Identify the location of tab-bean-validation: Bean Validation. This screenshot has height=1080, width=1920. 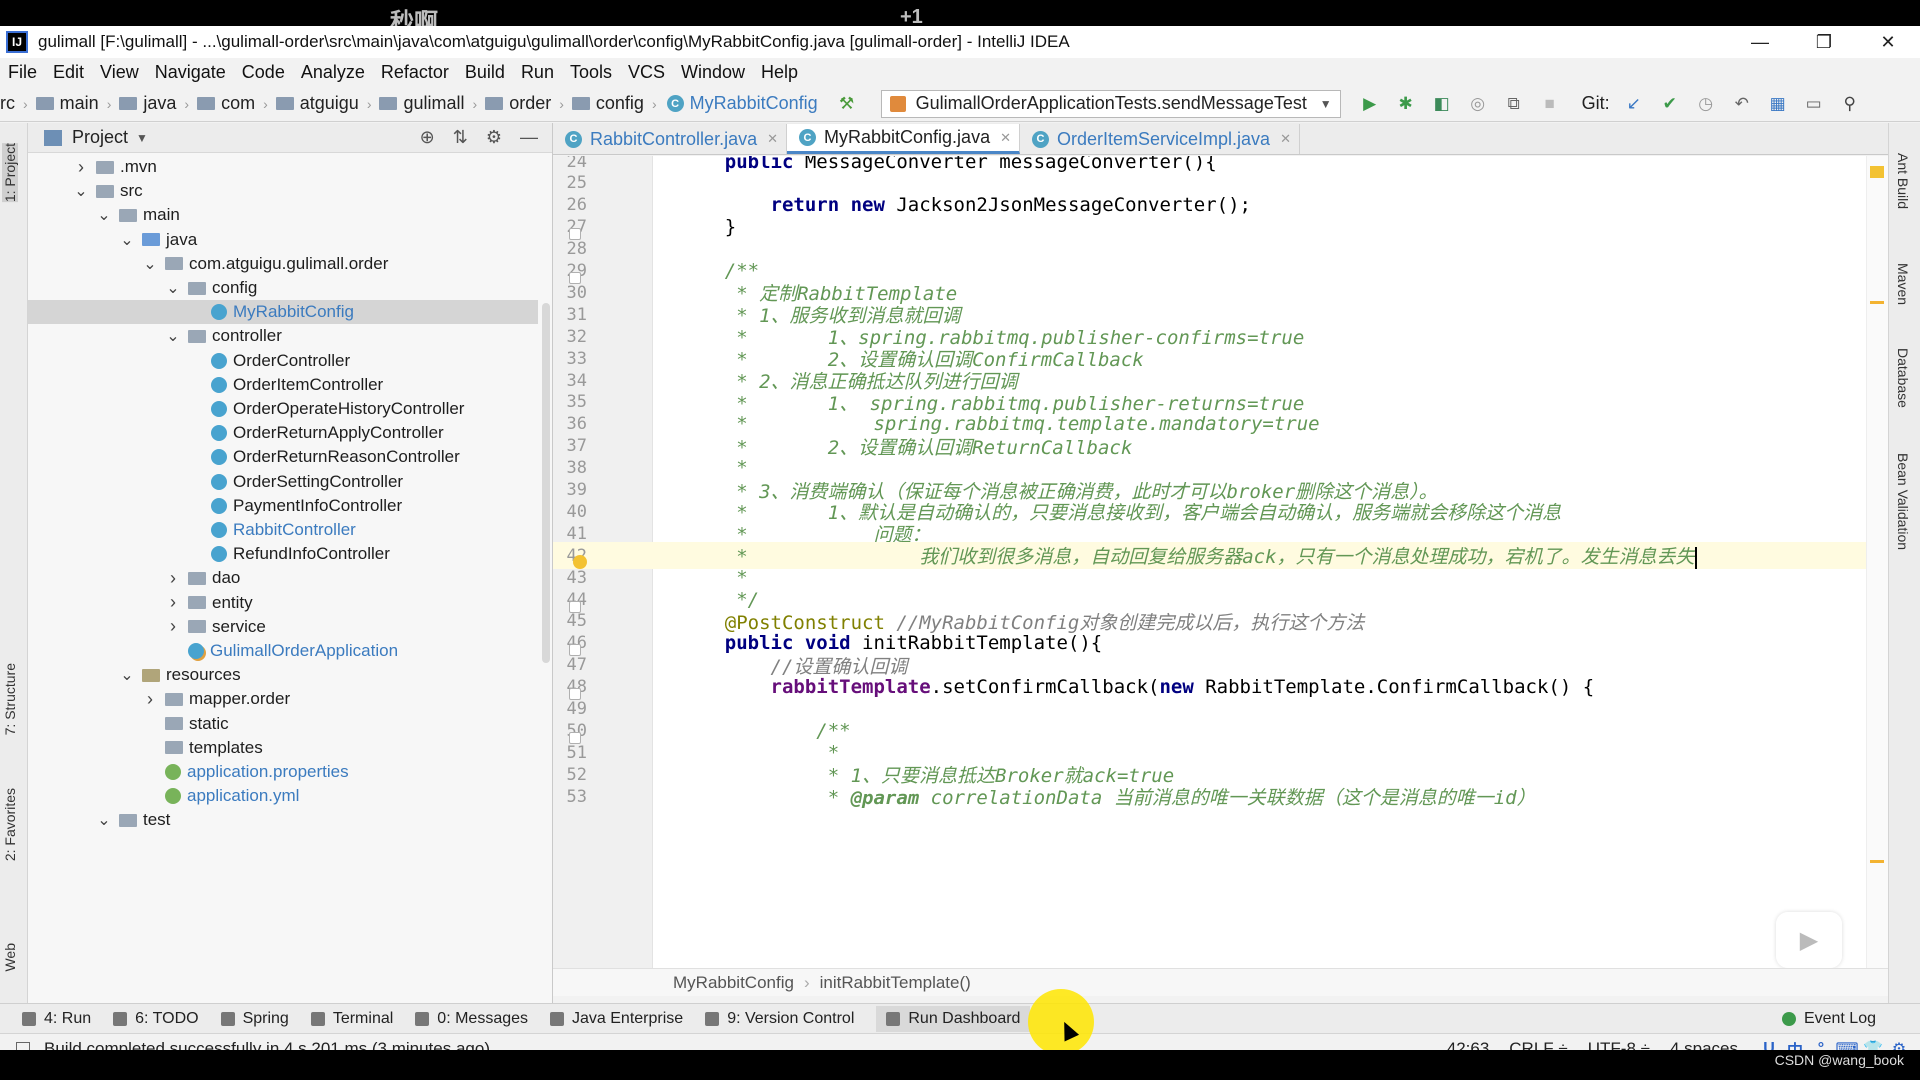
(1903, 501).